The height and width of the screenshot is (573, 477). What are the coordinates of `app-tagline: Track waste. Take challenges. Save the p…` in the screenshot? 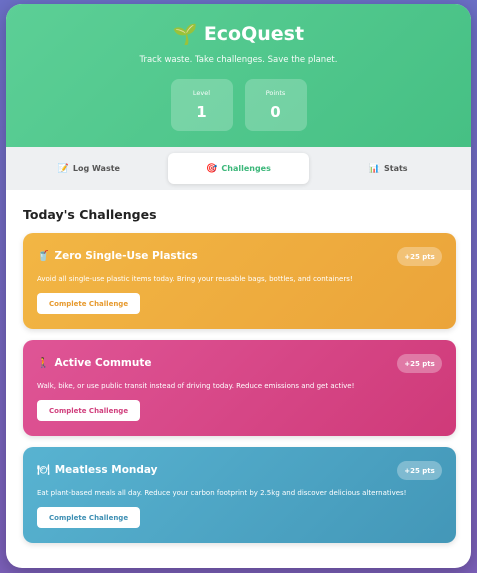 It's located at (238, 60).